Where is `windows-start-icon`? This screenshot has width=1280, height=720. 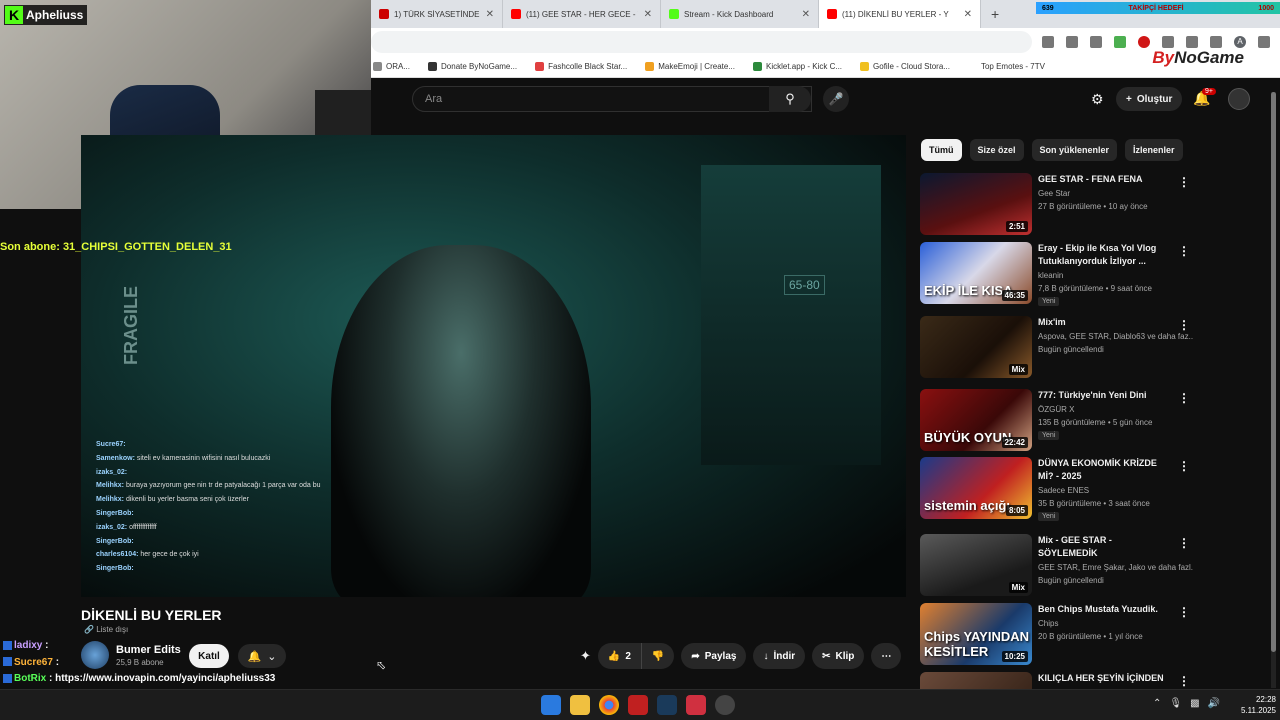
windows-start-icon is located at coordinates (551, 705).